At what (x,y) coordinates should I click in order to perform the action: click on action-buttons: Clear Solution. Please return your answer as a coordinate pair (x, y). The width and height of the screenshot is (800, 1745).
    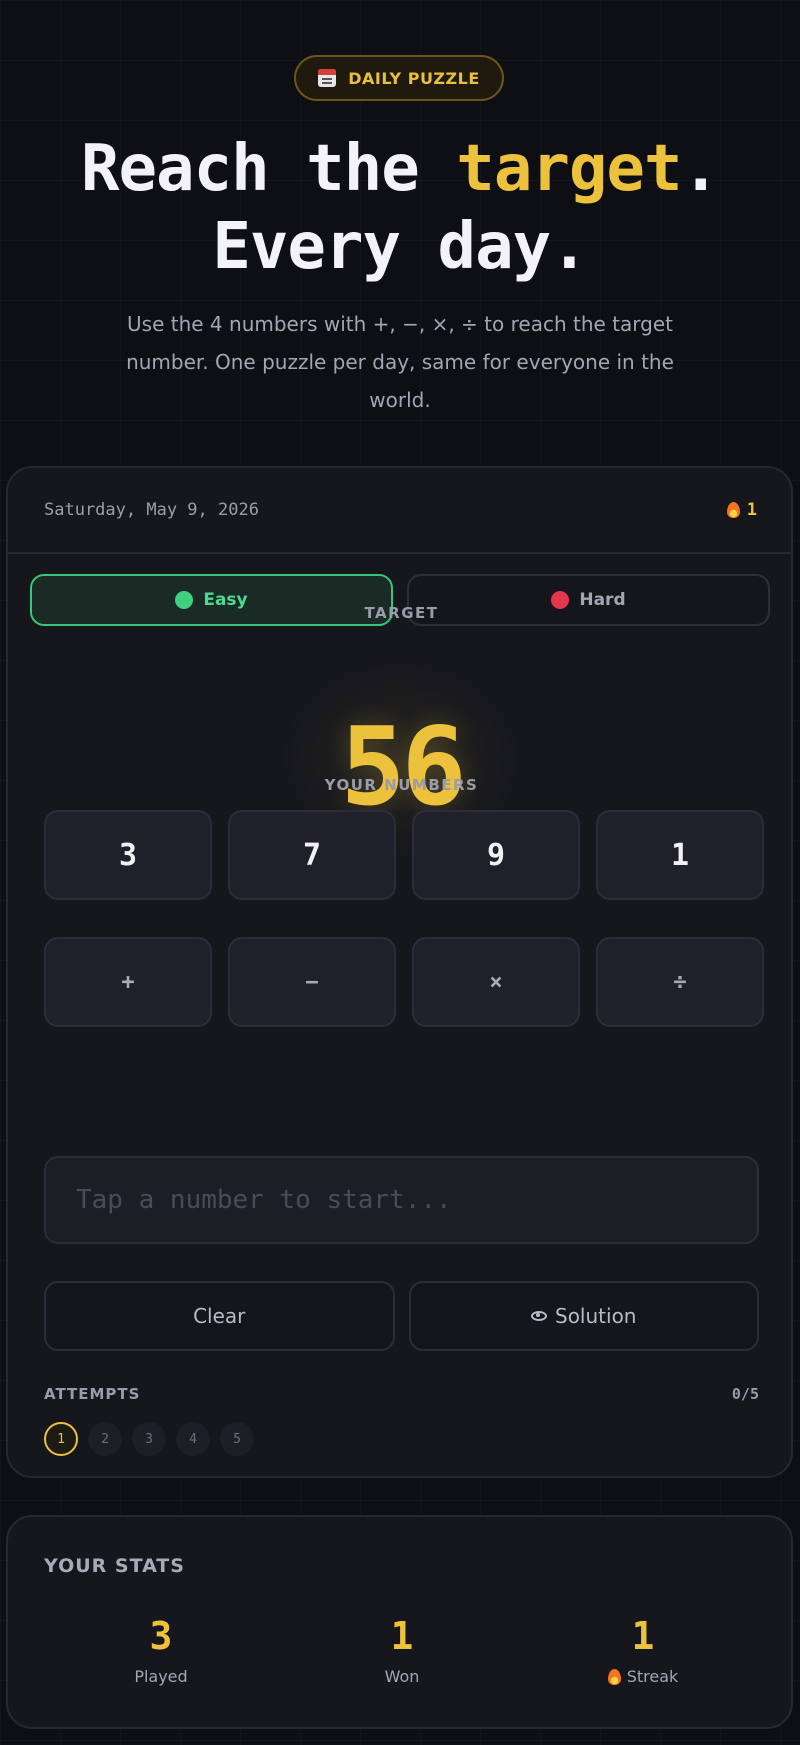
    Looking at the image, I should click on (401, 1316).